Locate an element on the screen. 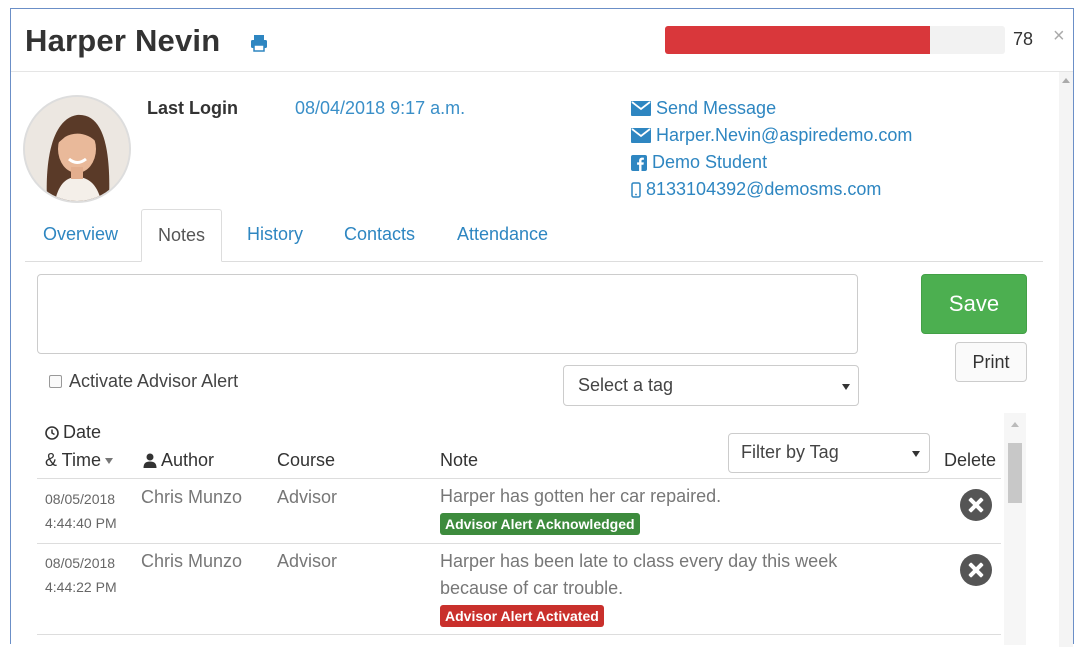  header-author: Author is located at coordinates (178, 460).